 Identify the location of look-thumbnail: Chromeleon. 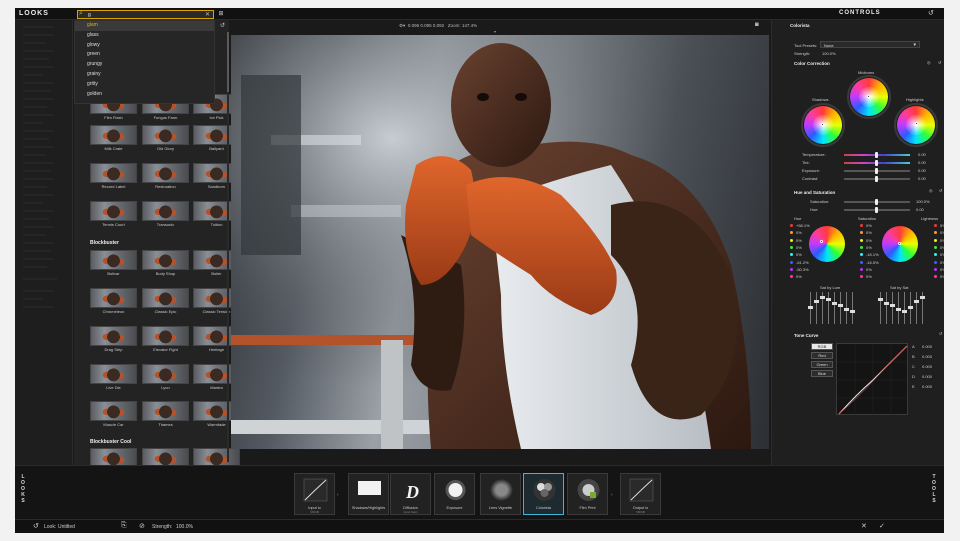
(113, 301).